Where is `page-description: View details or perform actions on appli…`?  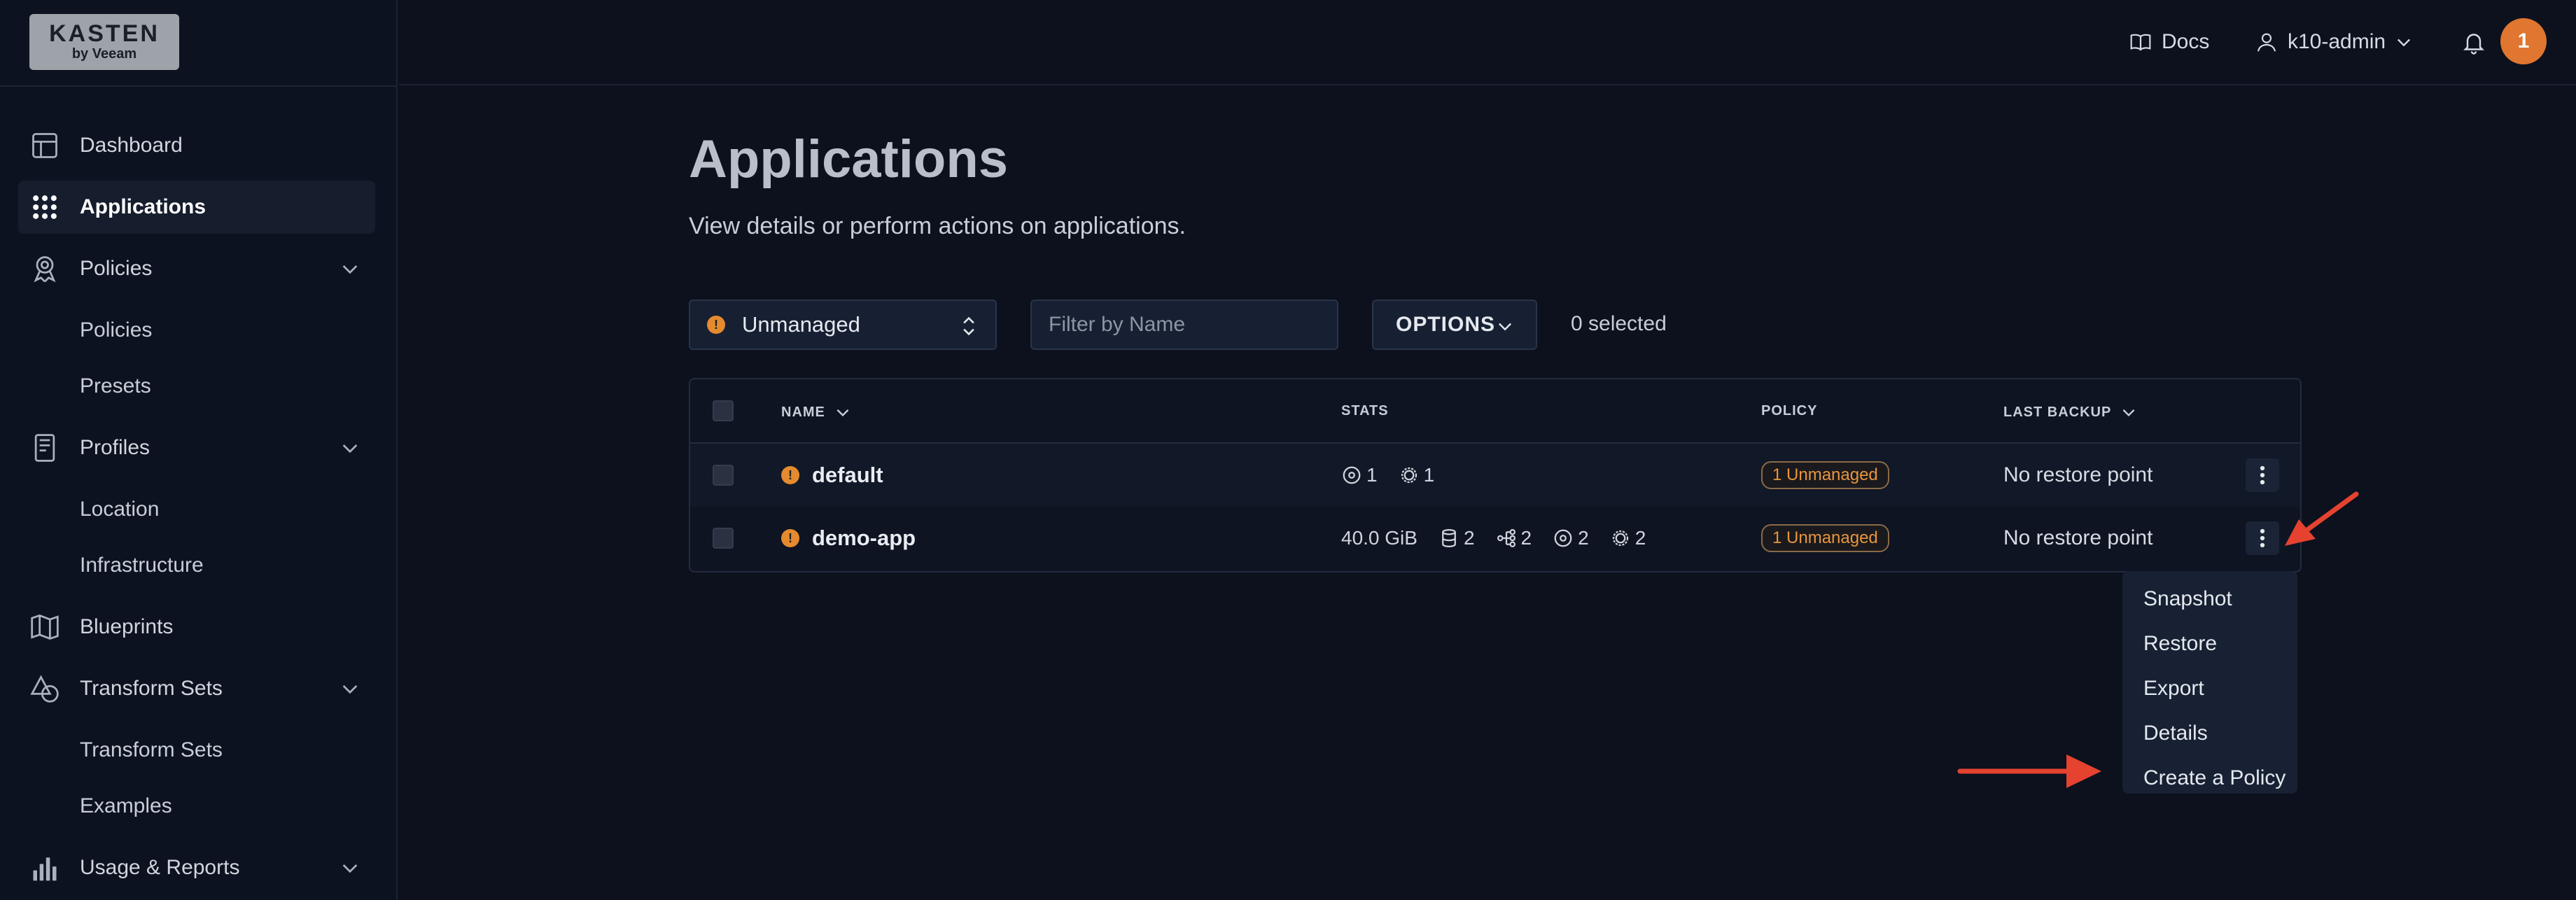
page-description: View details or perform actions on appli… is located at coordinates (937, 226).